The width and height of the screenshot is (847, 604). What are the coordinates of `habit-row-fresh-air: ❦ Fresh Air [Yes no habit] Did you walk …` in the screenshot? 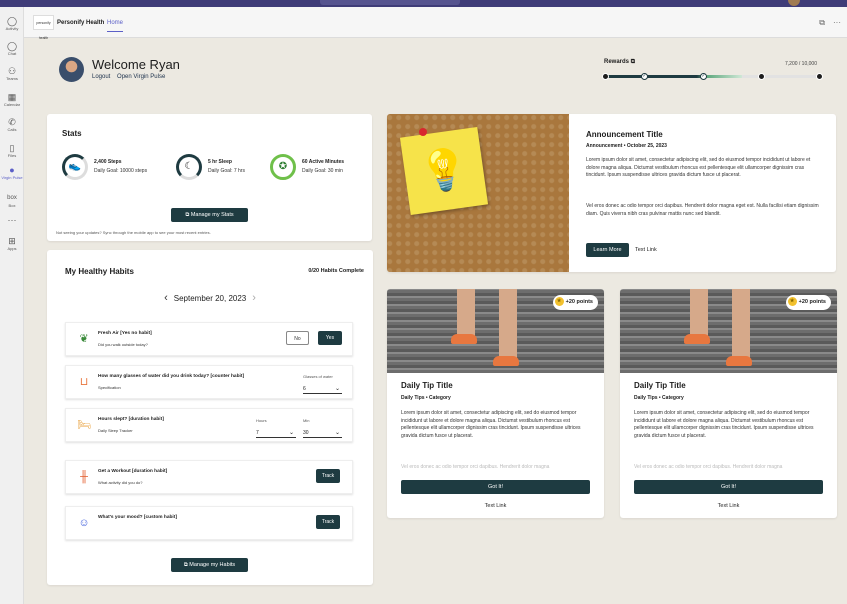 It's located at (209, 339).